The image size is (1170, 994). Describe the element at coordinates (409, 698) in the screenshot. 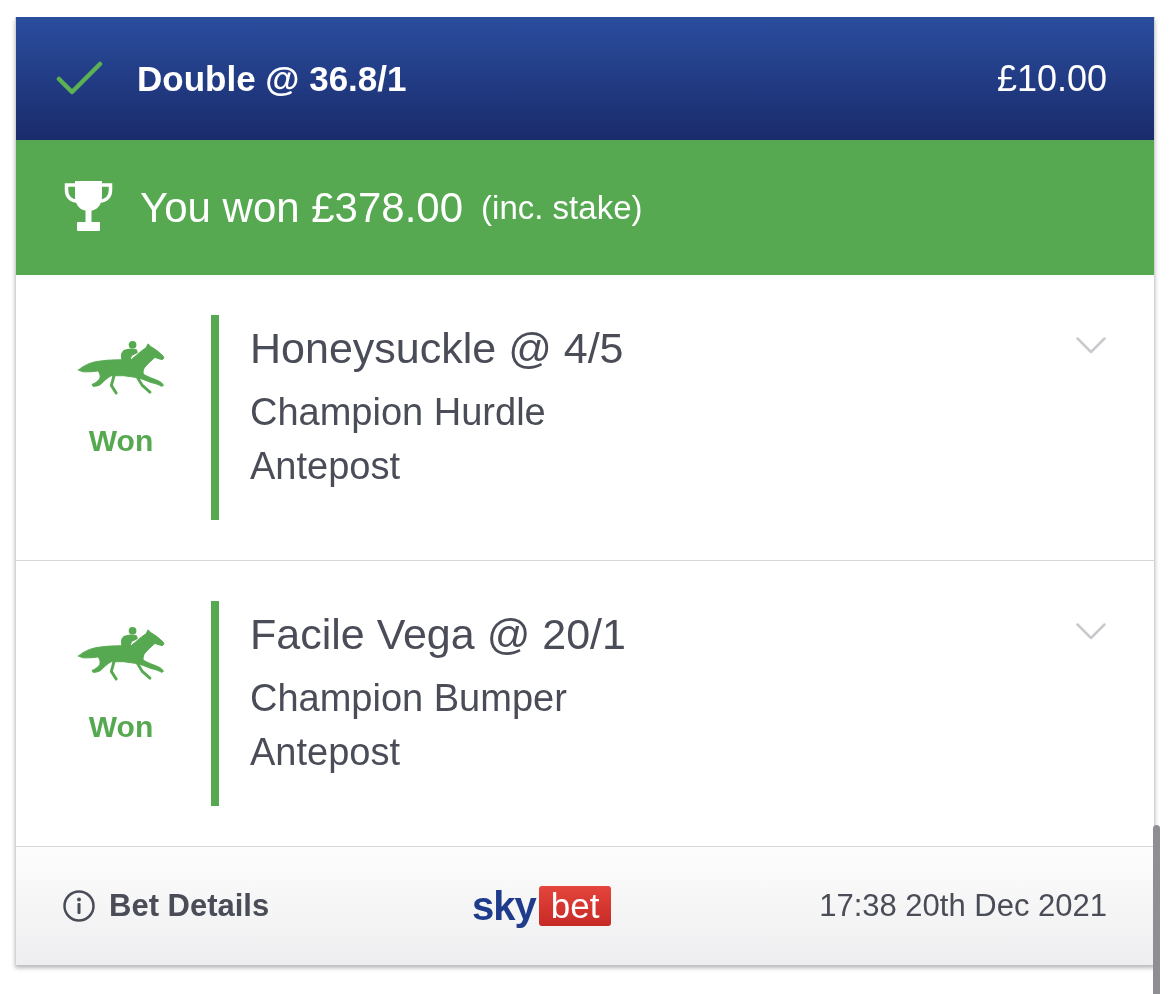

I see `event-name: Champion Bumper` at that location.